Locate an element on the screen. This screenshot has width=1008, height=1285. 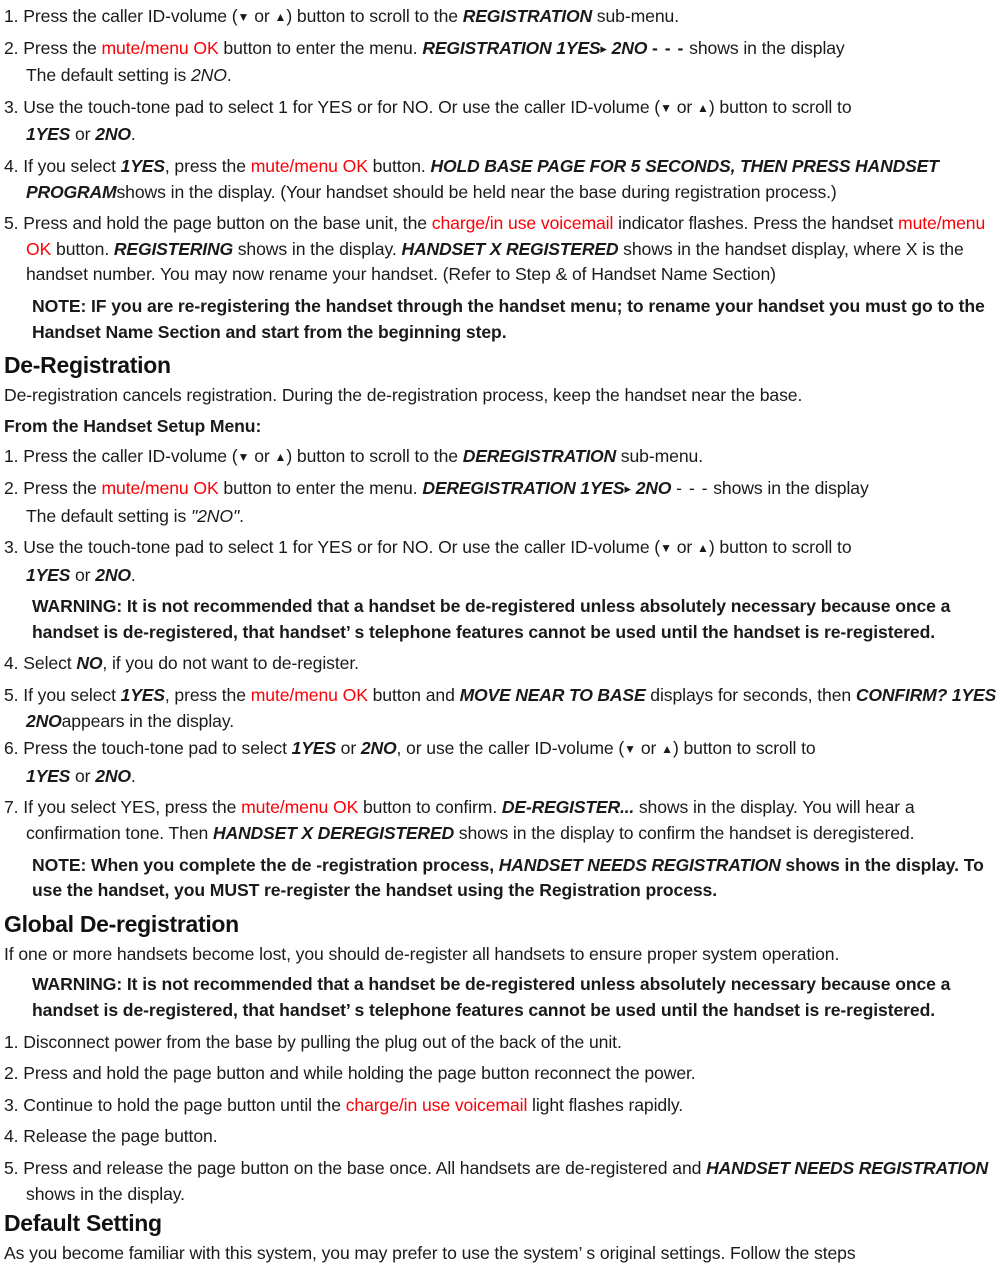
step-text-5: ) button to scroll to is located at coordinates (744, 748).